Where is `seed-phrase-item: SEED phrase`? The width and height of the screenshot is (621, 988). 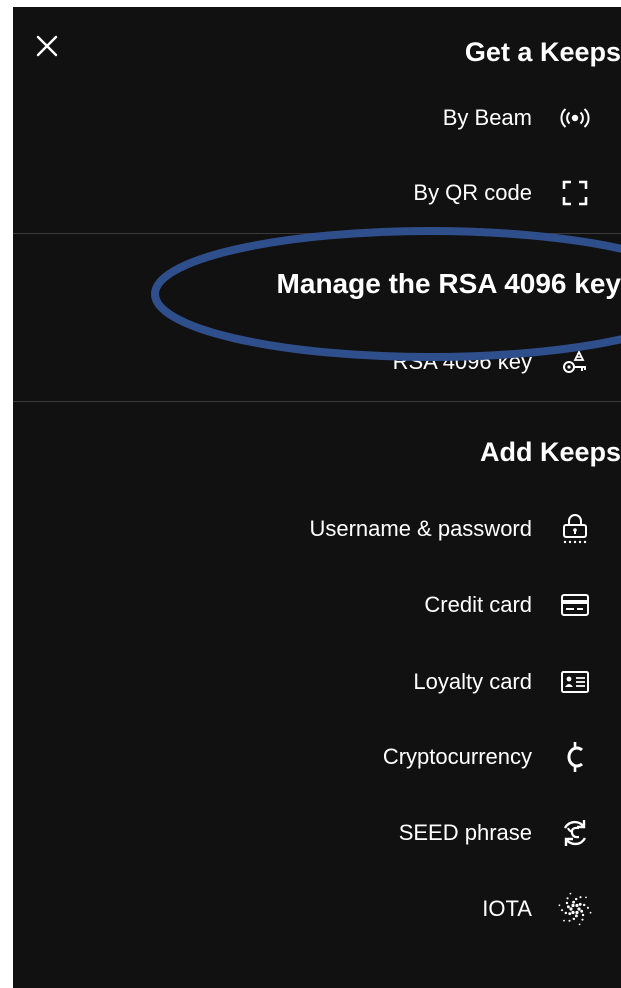 seed-phrase-item: SEED phrase is located at coordinates (317, 833).